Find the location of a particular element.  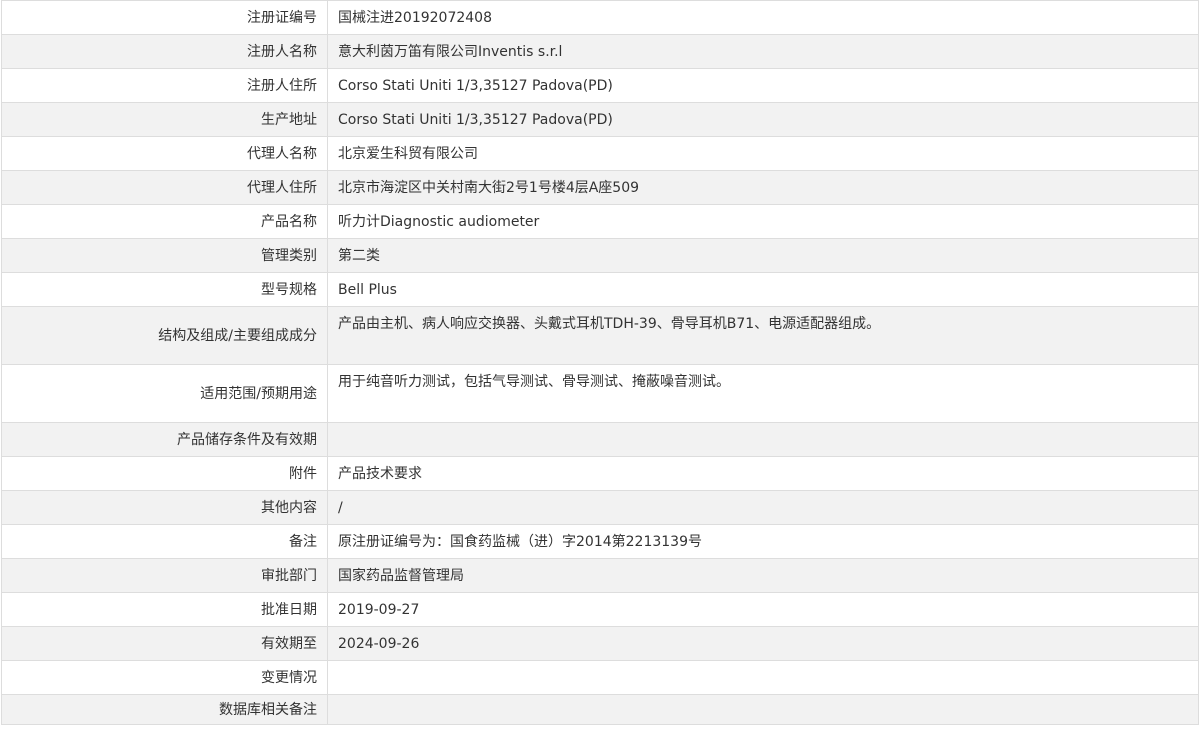

table-row: 变更情况 is located at coordinates (600, 677).